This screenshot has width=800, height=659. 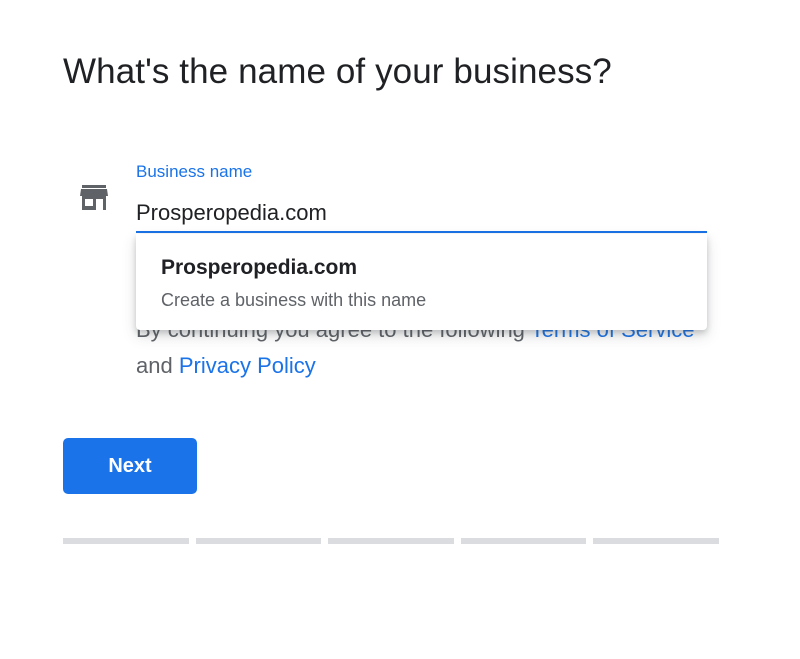 What do you see at coordinates (194, 171) in the screenshot?
I see `business-name-label: Business name` at bounding box center [194, 171].